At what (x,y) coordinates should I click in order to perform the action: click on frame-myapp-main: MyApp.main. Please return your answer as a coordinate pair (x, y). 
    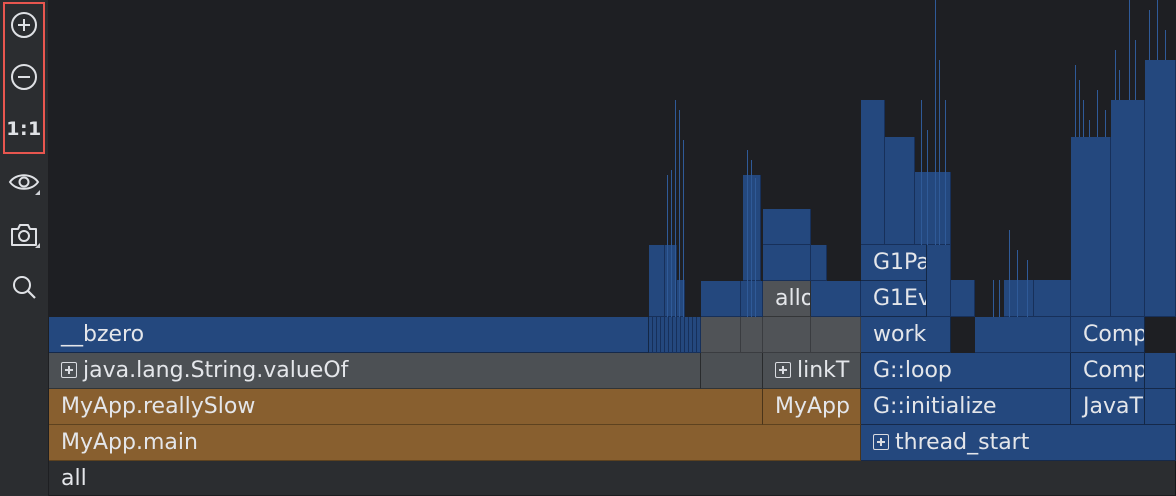
    Looking at the image, I should click on (455, 443).